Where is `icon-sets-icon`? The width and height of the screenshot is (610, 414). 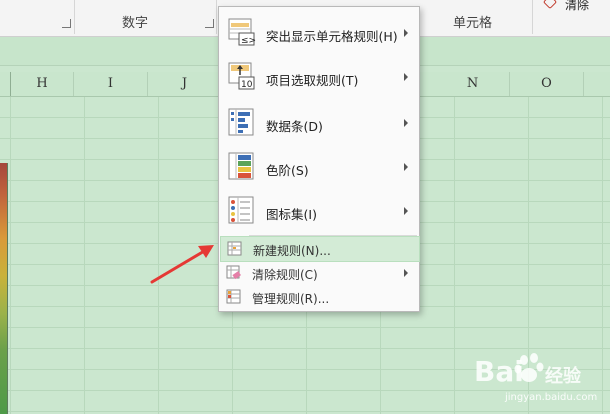 icon-sets-icon is located at coordinates (241, 210).